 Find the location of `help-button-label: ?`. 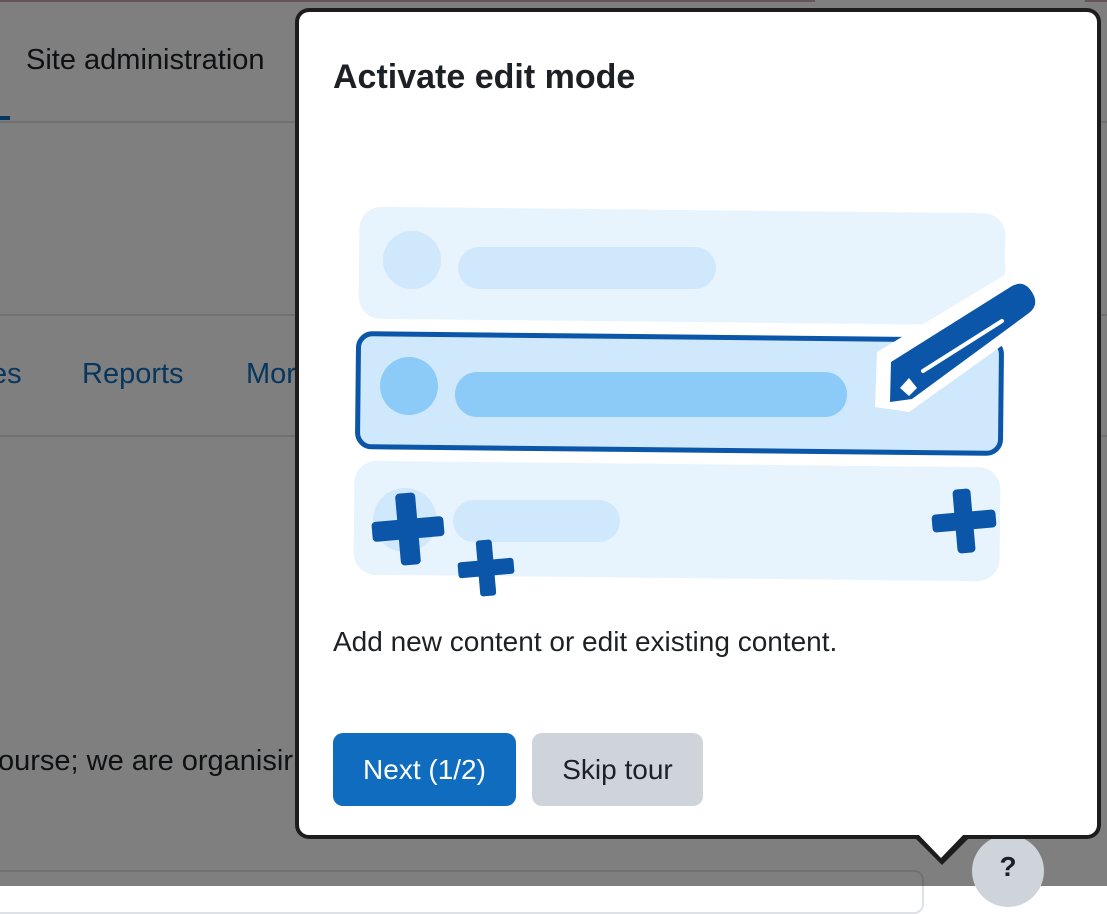

help-button-label: ? is located at coordinates (1008, 866).